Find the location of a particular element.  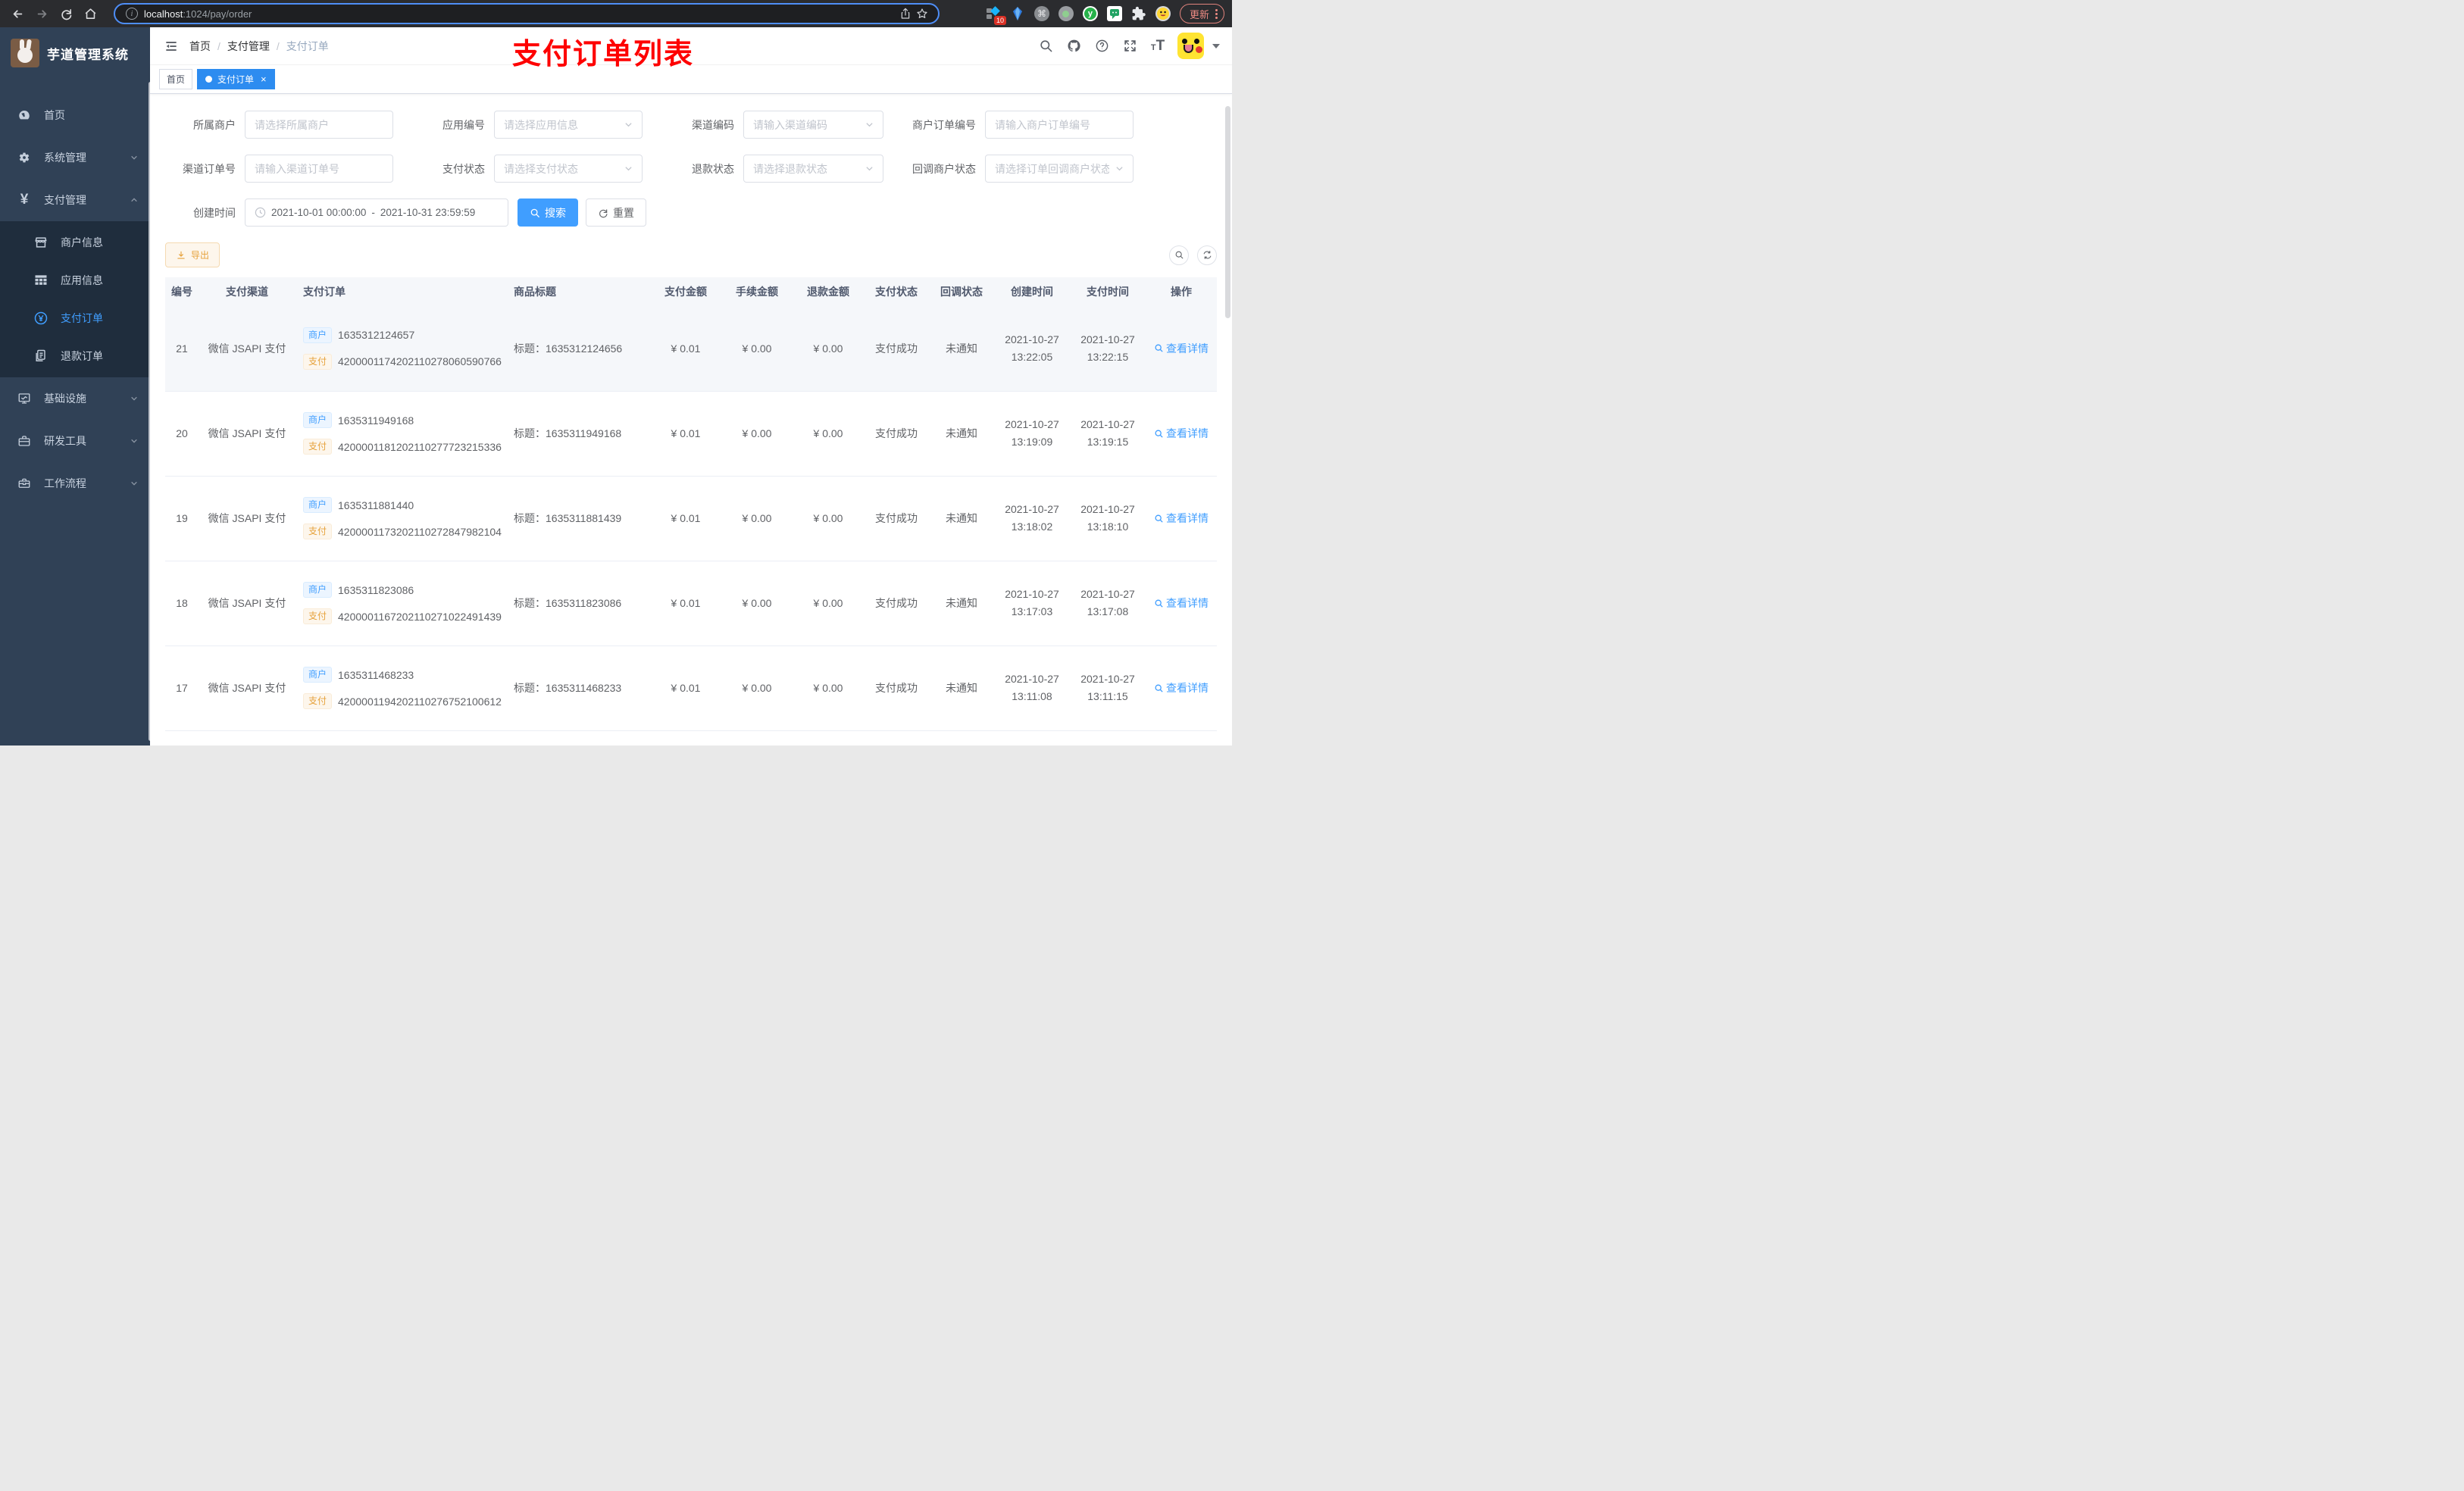

channel-pay-no: 4200001167202110271022491439 is located at coordinates (420, 616).